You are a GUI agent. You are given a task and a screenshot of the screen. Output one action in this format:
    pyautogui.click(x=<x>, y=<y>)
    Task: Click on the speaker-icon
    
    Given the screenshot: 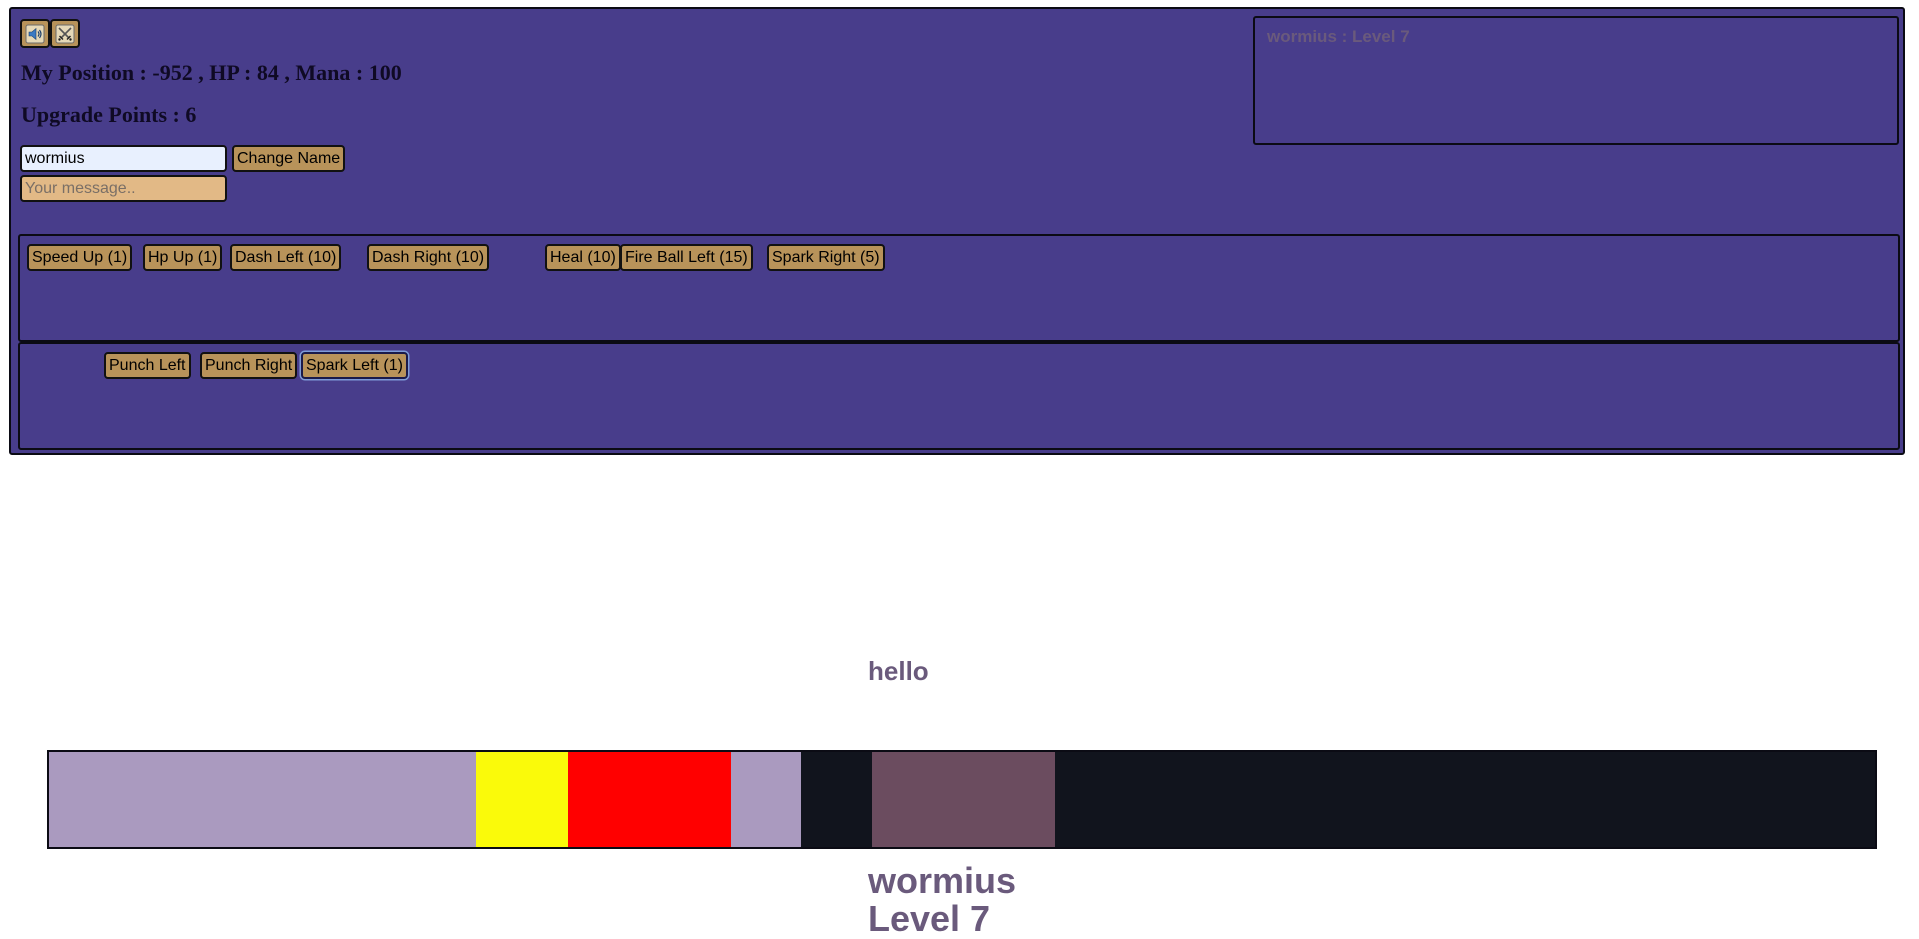 What is the action you would take?
    pyautogui.click(x=35, y=33)
    